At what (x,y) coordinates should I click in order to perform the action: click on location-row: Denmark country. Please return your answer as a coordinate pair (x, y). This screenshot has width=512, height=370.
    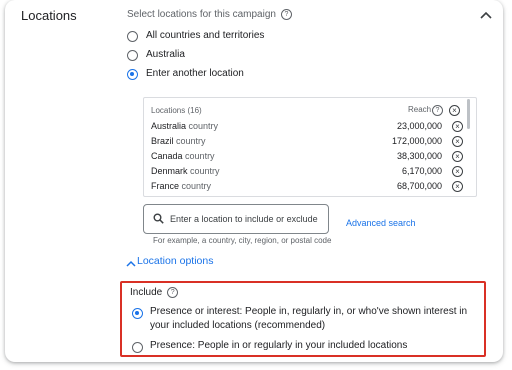
    Looking at the image, I should click on (185, 171).